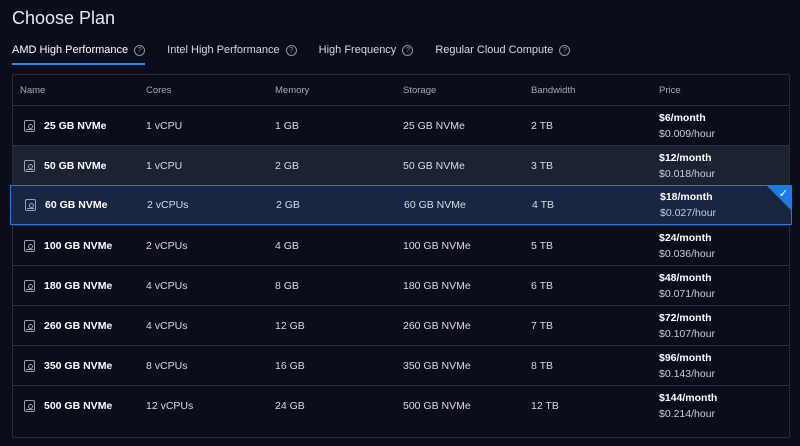 This screenshot has width=800, height=446. What do you see at coordinates (420, 90) in the screenshot?
I see `column-header-storage: Storage` at bounding box center [420, 90].